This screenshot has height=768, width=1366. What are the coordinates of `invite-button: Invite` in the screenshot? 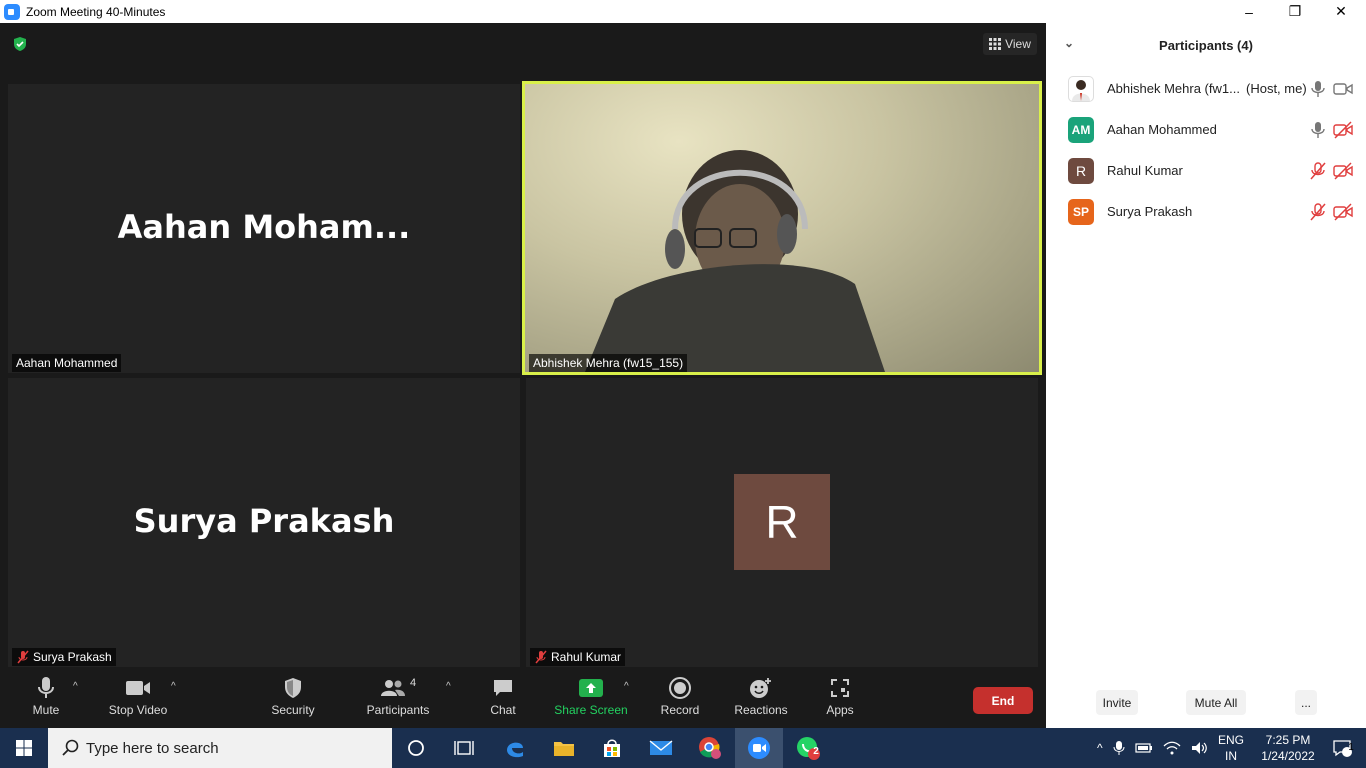 It's located at (1117, 702).